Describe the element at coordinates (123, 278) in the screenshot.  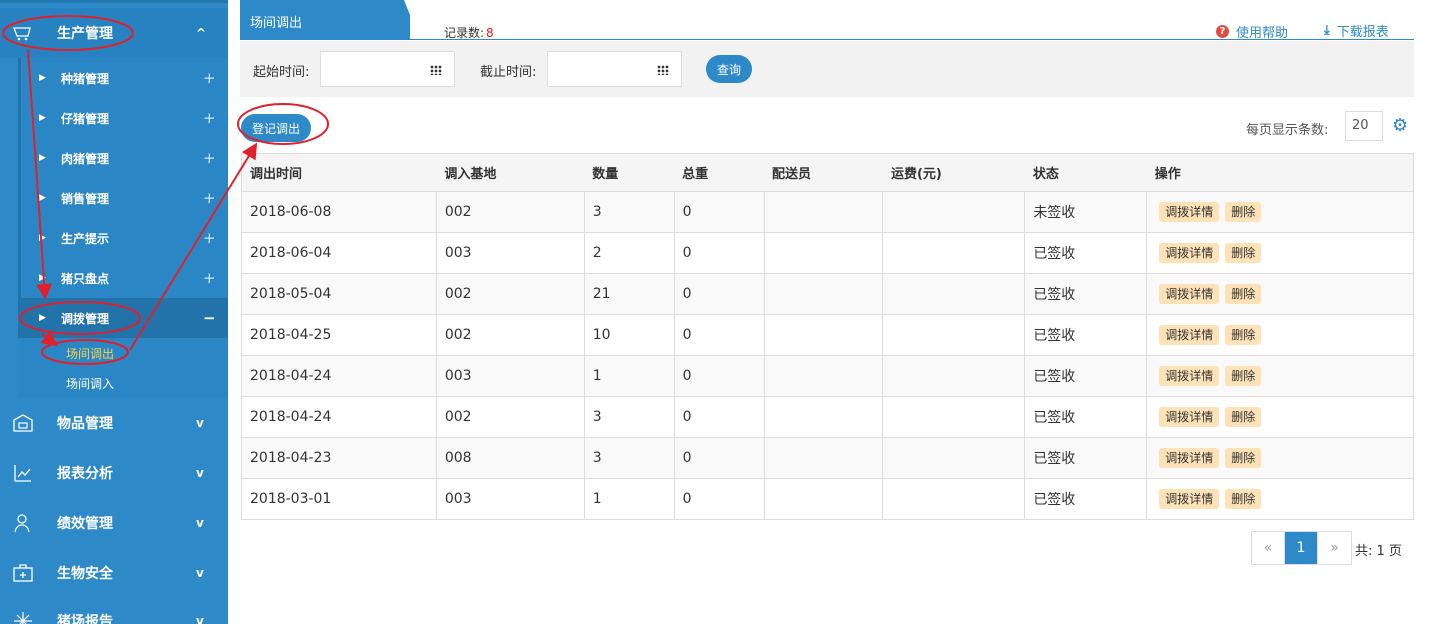
I see `sidebar-item-inventory: ▶ 猪只盘点 +` at that location.